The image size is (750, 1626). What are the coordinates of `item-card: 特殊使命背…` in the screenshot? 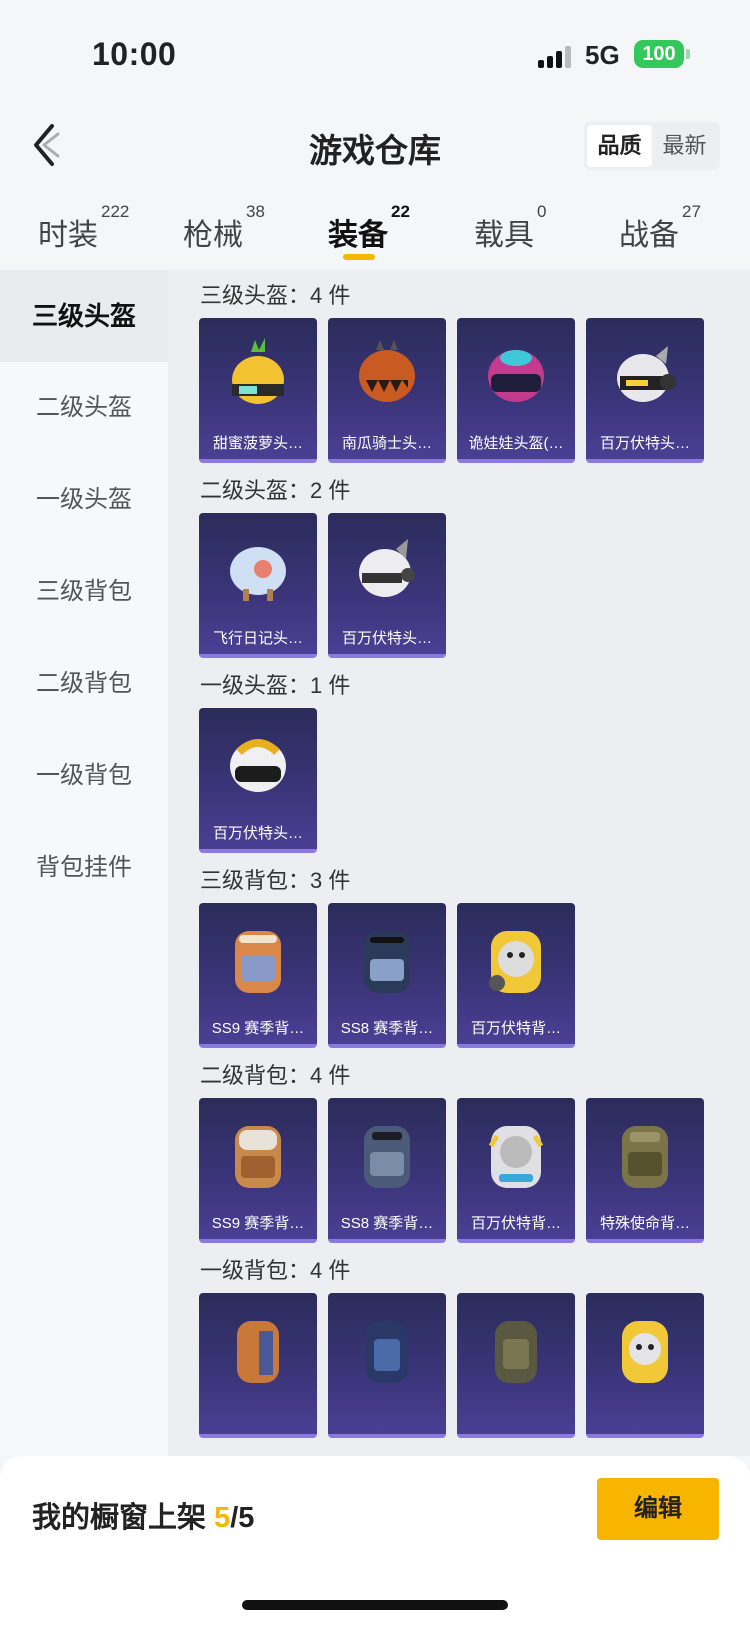 It's located at (645, 1170).